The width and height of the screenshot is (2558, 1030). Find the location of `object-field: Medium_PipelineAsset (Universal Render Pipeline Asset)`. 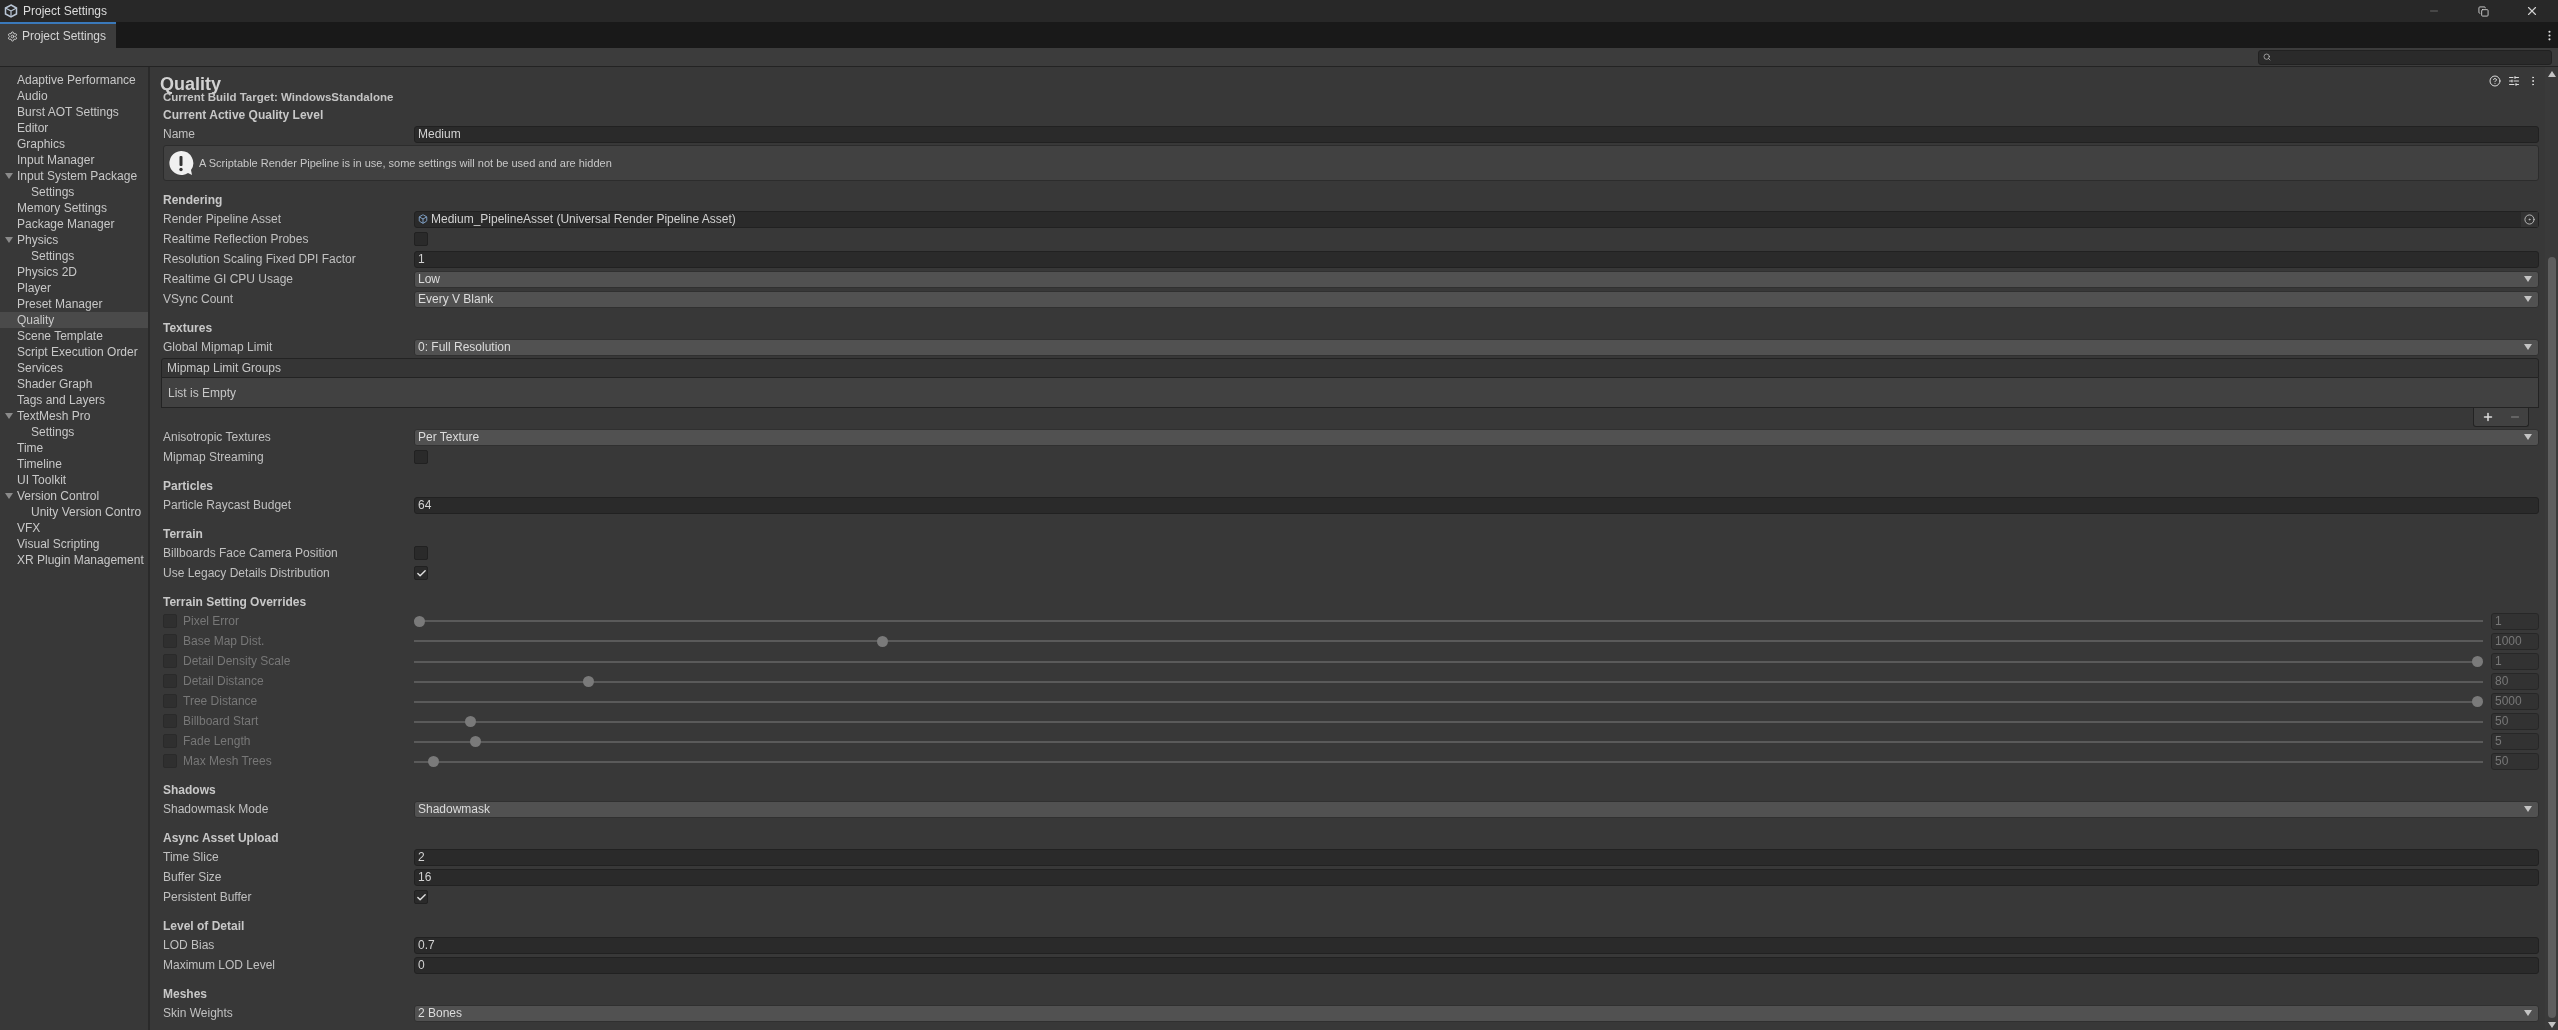

object-field: Medium_PipelineAsset (Universal Render Pipeline Asset) is located at coordinates (1476, 219).